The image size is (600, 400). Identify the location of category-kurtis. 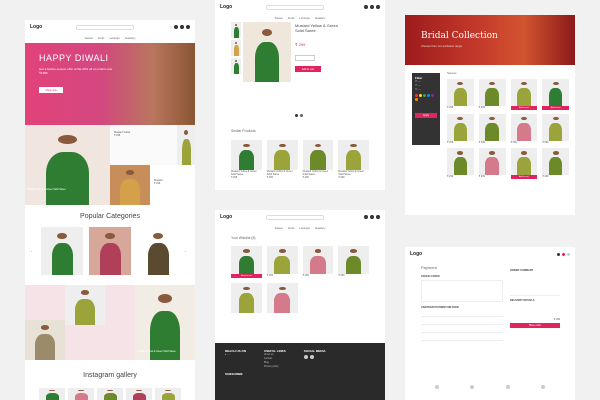
(110, 251).